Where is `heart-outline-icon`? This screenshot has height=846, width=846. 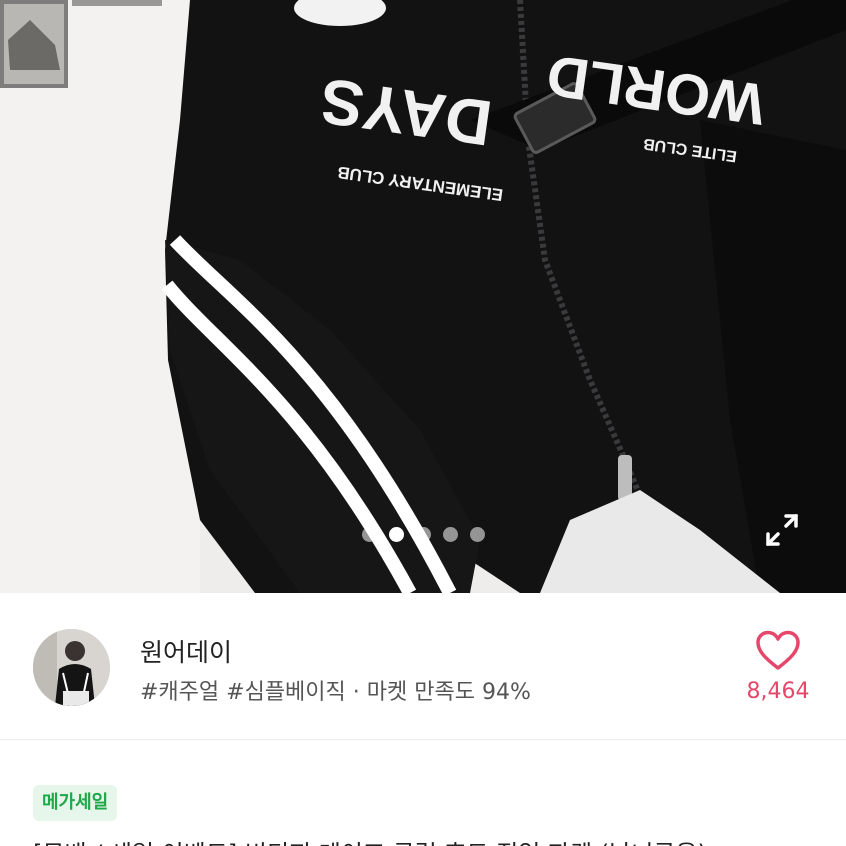 heart-outline-icon is located at coordinates (778, 650).